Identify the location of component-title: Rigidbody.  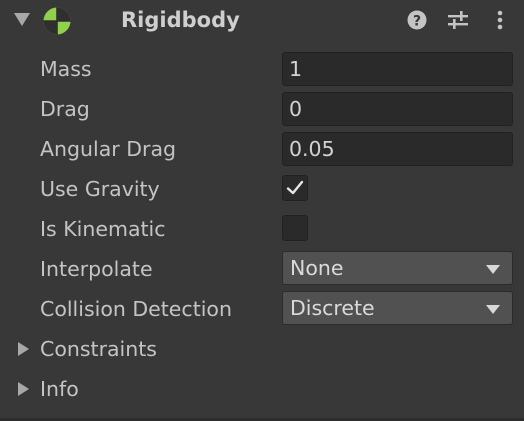
(180, 20).